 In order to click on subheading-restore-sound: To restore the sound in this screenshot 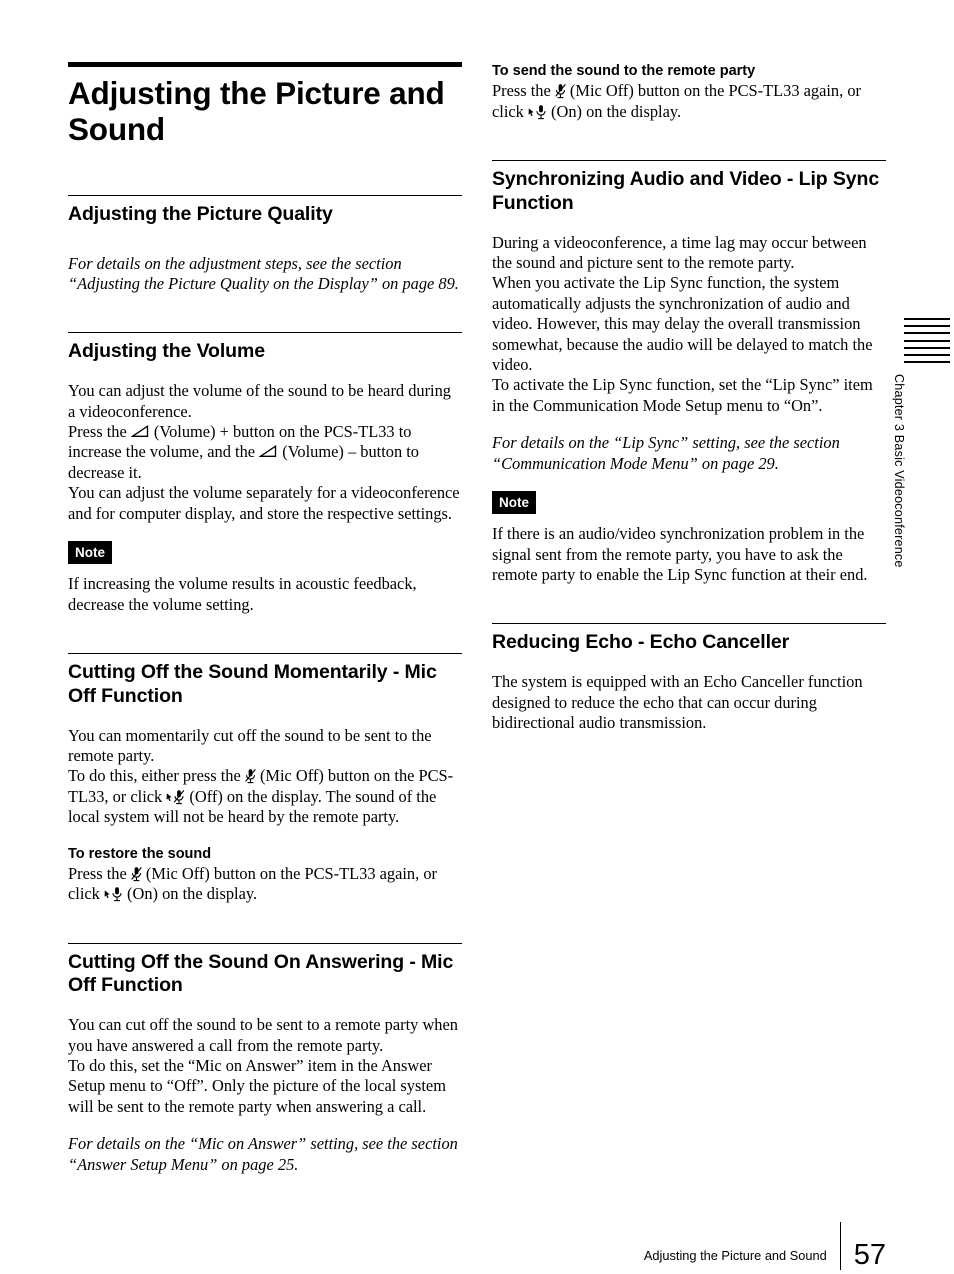, I will do `click(140, 853)`.